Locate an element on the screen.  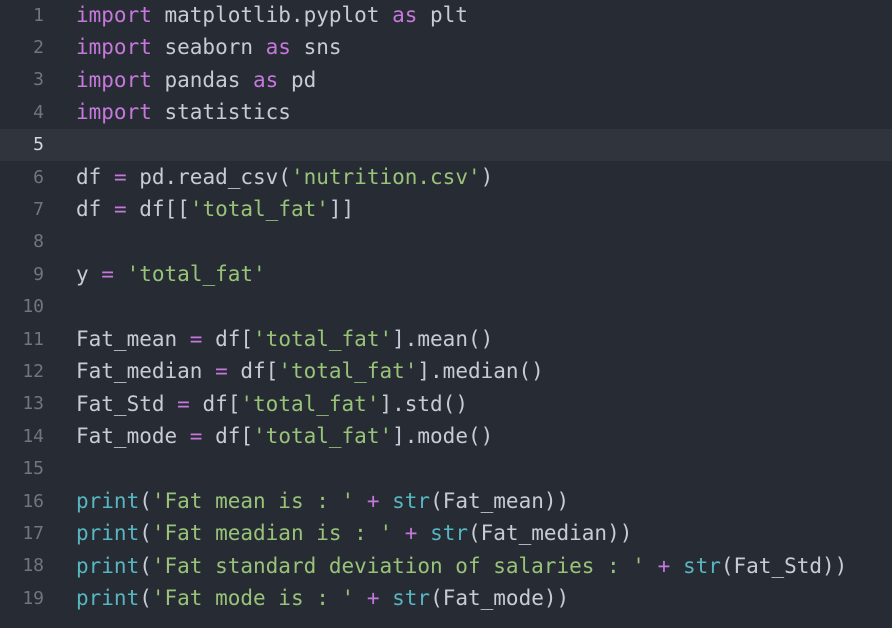
line-number: 3 is located at coordinates (38, 80).